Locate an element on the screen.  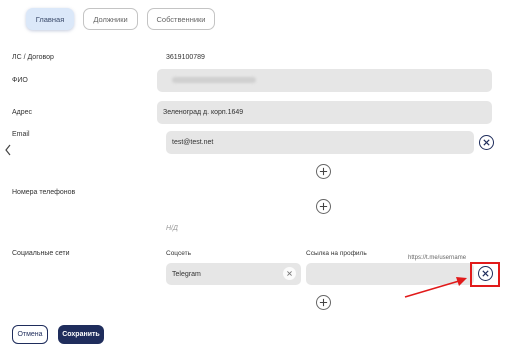
save-button: Сохранить is located at coordinates (81, 334).